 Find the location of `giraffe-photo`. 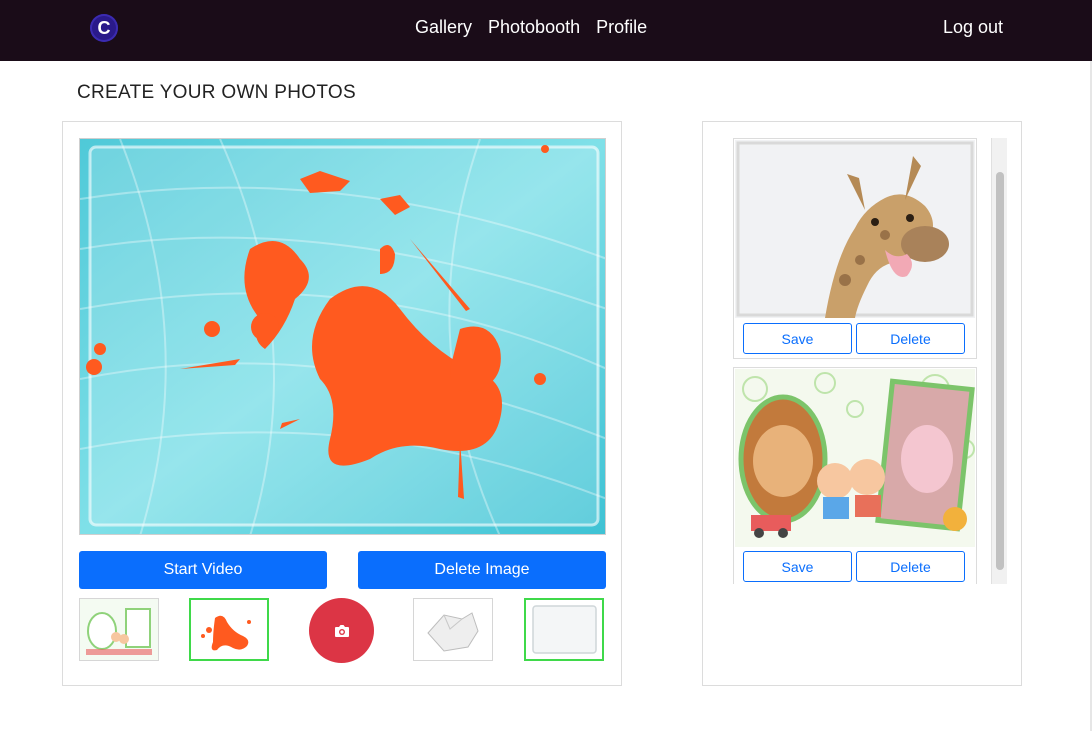

giraffe-photo is located at coordinates (855, 229).